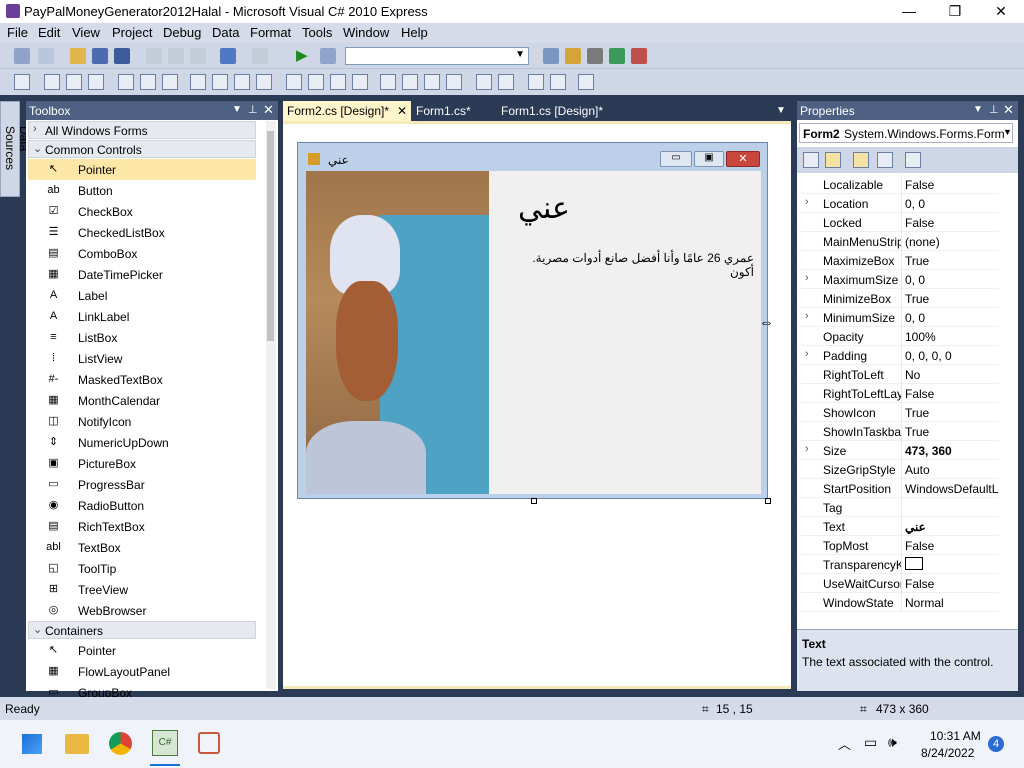 Image resolution: width=1024 pixels, height=768 pixels. What do you see at coordinates (142, 358) in the screenshot?
I see `toolbox-item-listview: ⁞ ListView` at bounding box center [142, 358].